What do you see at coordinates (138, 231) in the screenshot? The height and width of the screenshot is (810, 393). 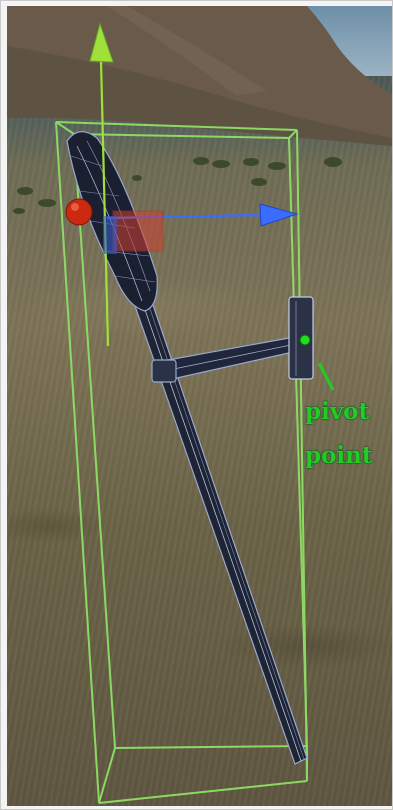 I see `xy-plane-handle-icon` at bounding box center [138, 231].